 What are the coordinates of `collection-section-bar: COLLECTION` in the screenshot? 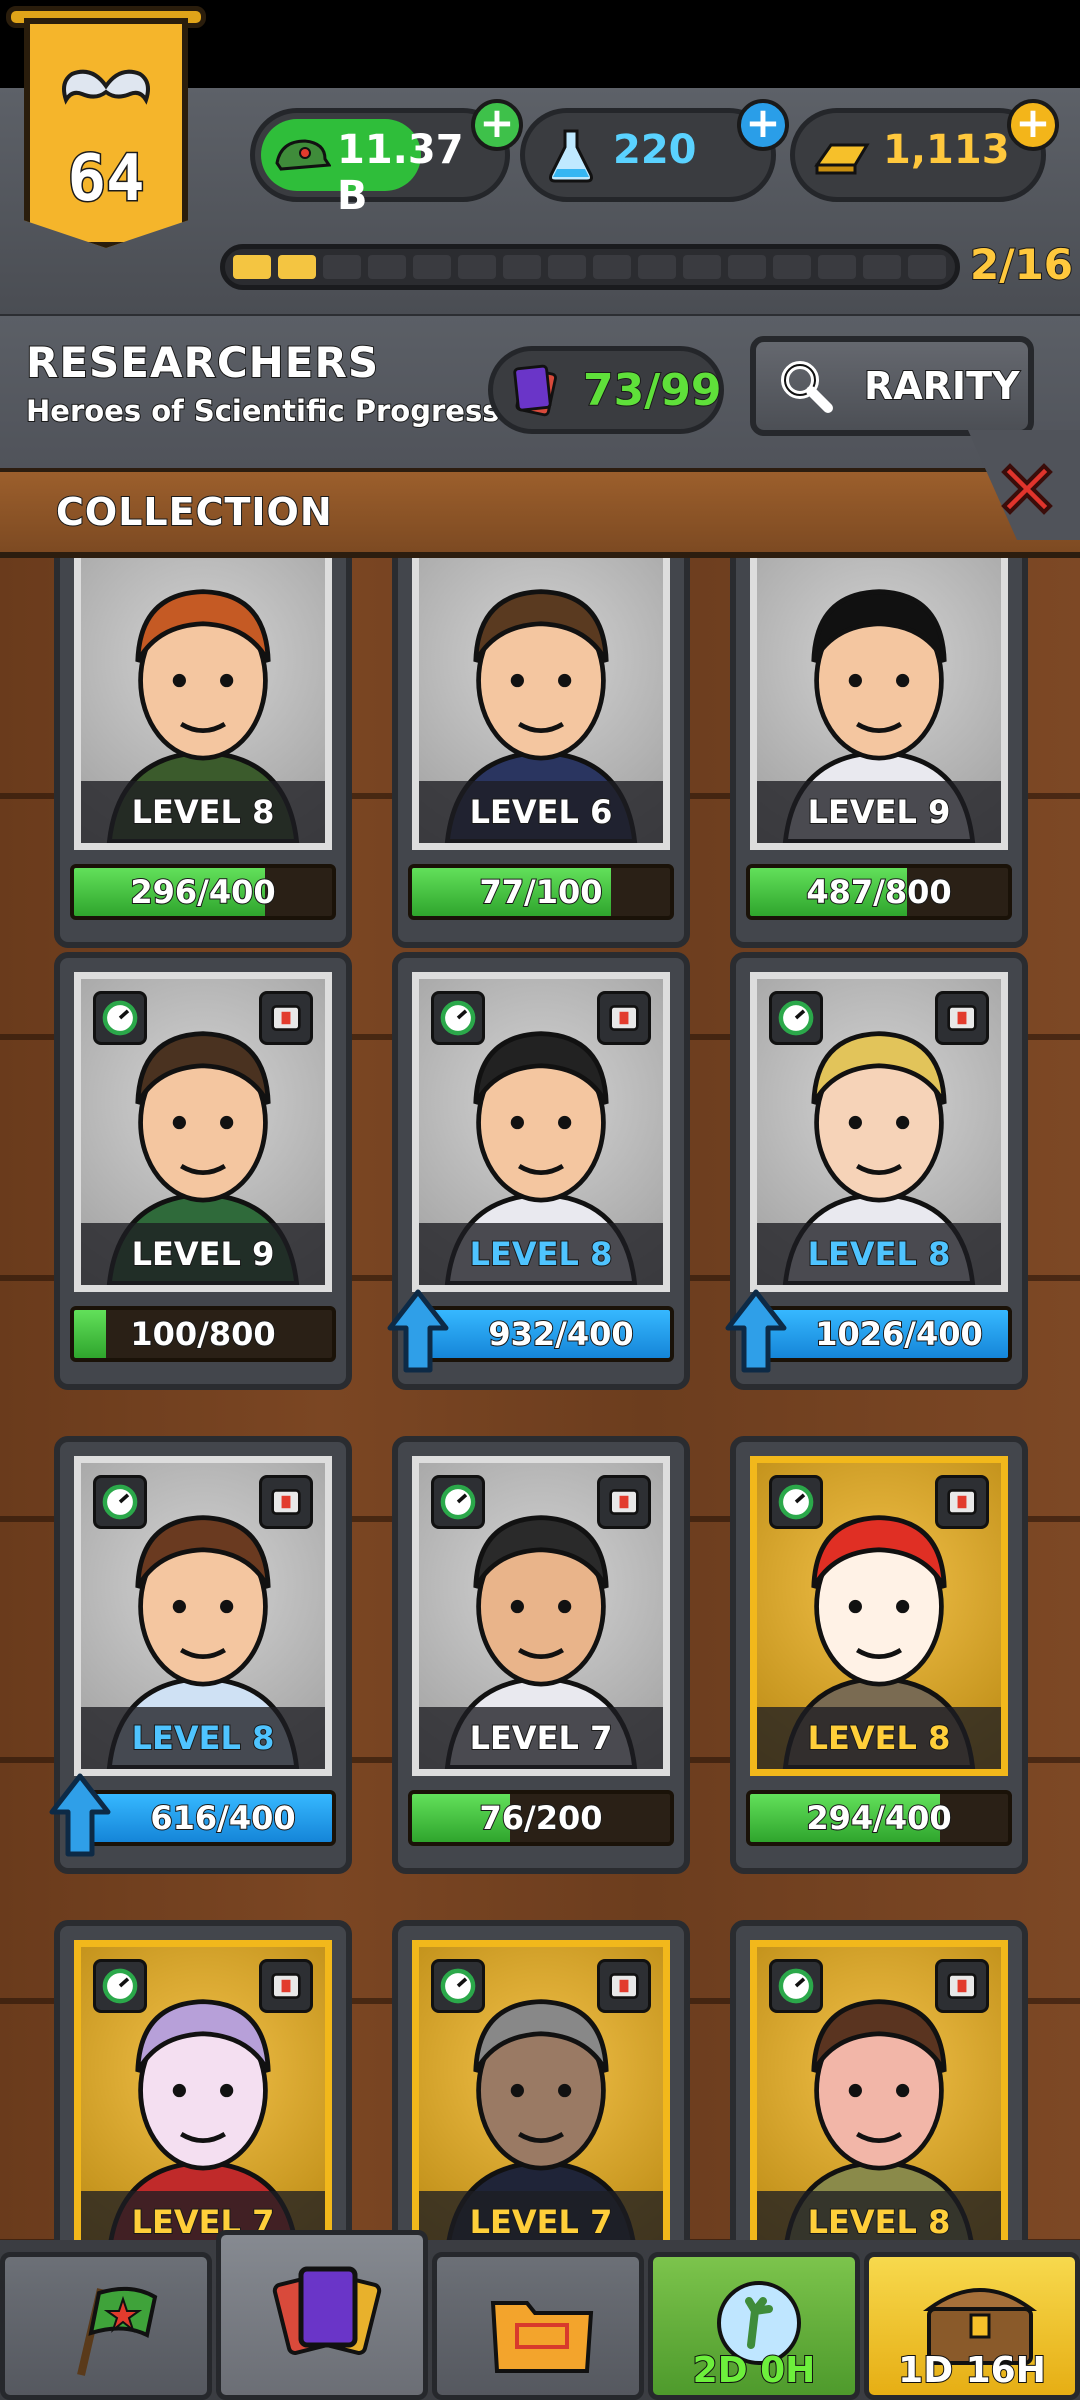 It's located at (540, 513).